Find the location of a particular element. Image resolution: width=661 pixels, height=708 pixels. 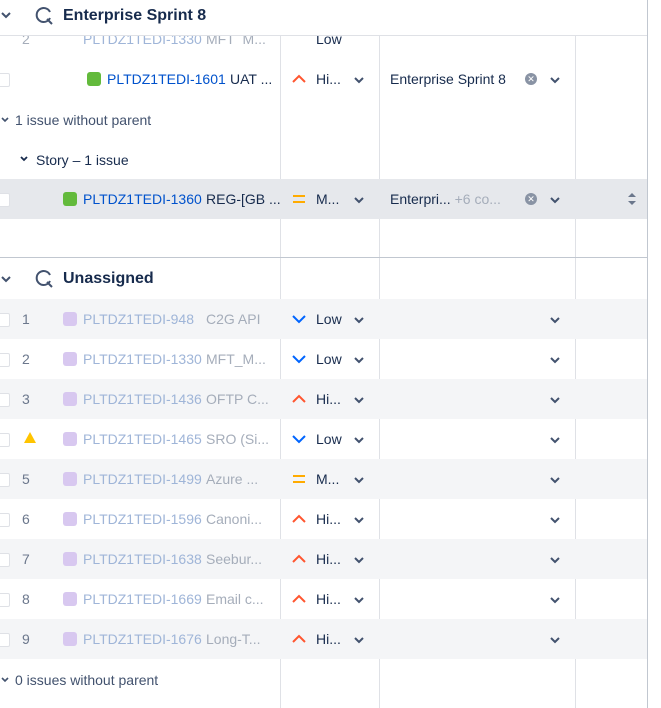

sprint-group-title: Enterprise Sprint 8 is located at coordinates (135, 15).